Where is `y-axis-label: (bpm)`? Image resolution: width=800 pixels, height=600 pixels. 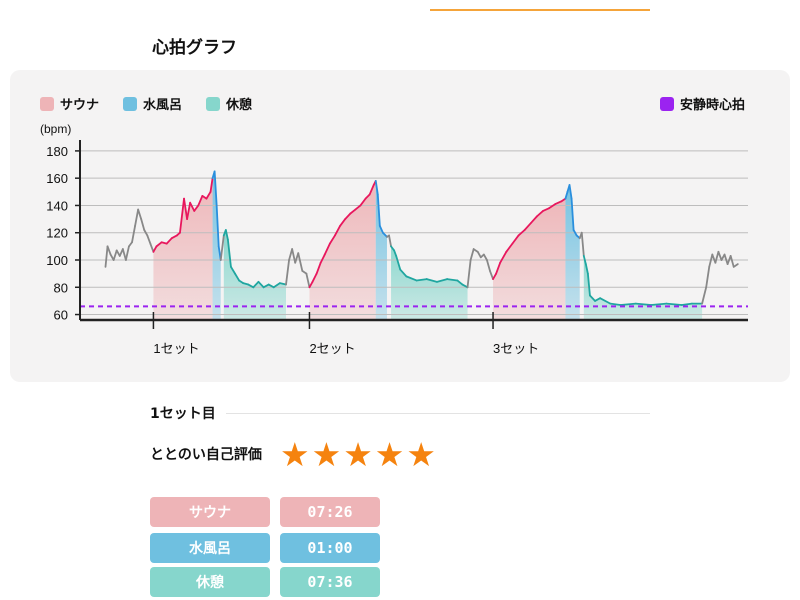
y-axis-label: (bpm) is located at coordinates (55, 129).